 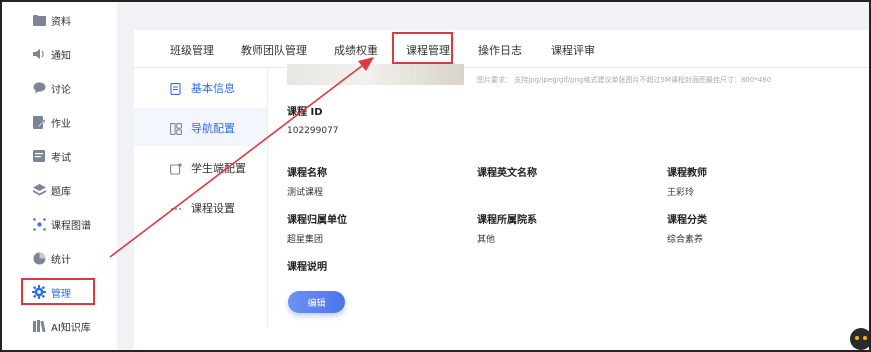 I want to click on sidebar-item-discussion: 讨论, so click(x=59, y=88).